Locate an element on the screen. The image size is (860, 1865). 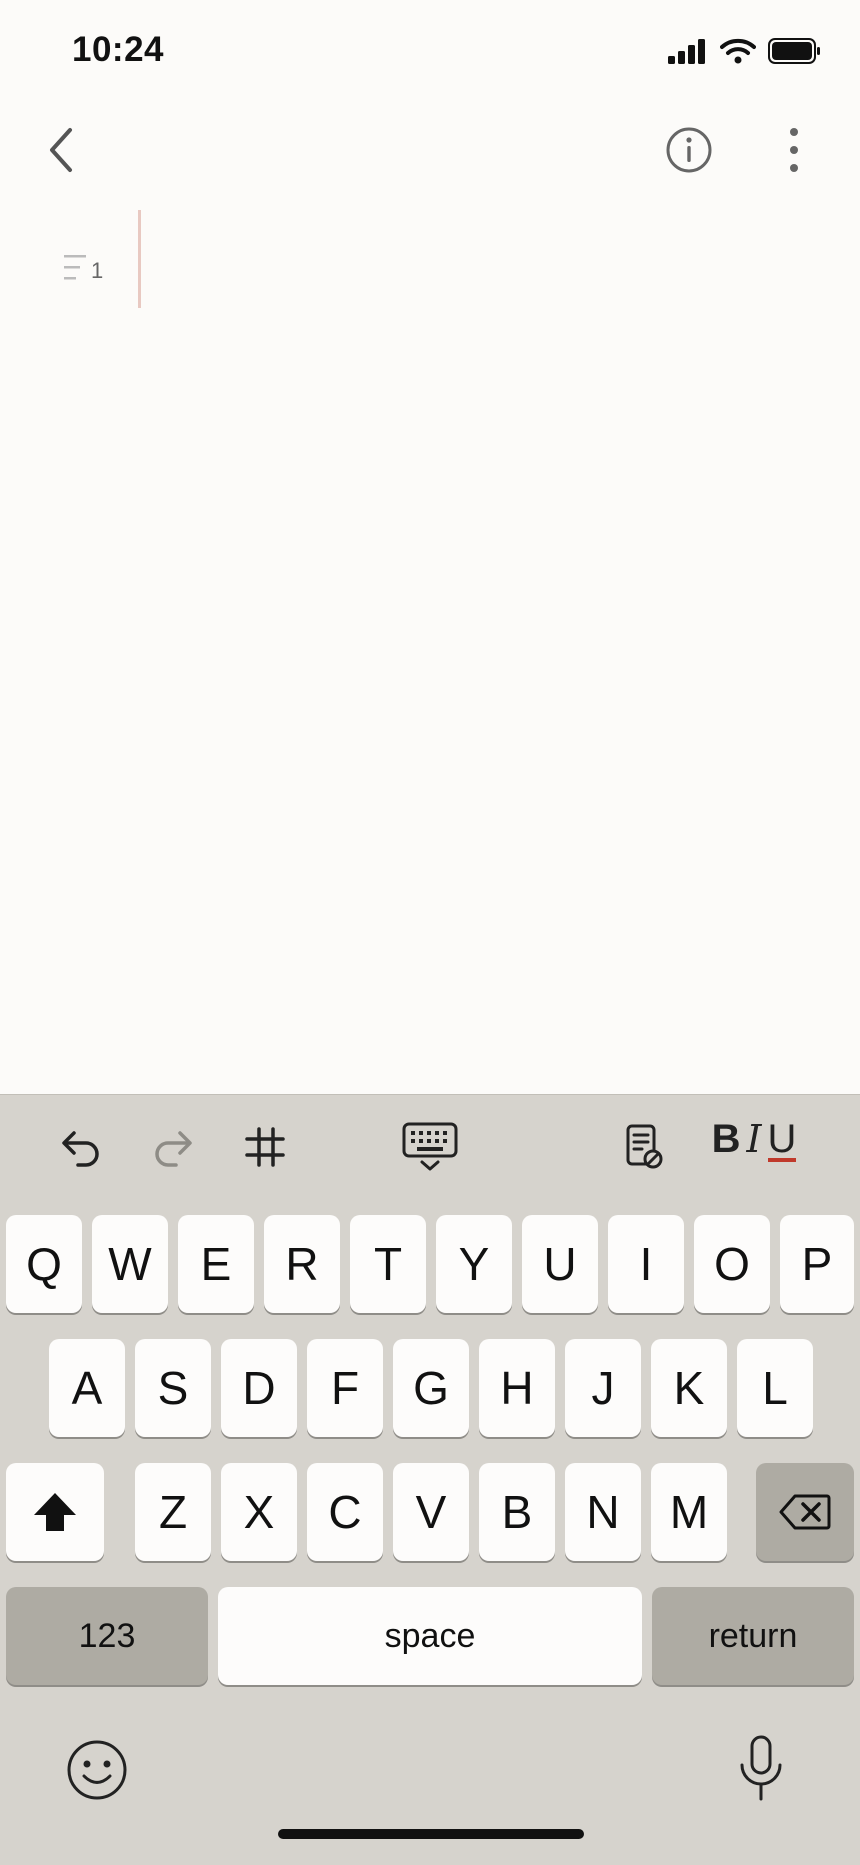
key-x: X is located at coordinates (259, 1512).